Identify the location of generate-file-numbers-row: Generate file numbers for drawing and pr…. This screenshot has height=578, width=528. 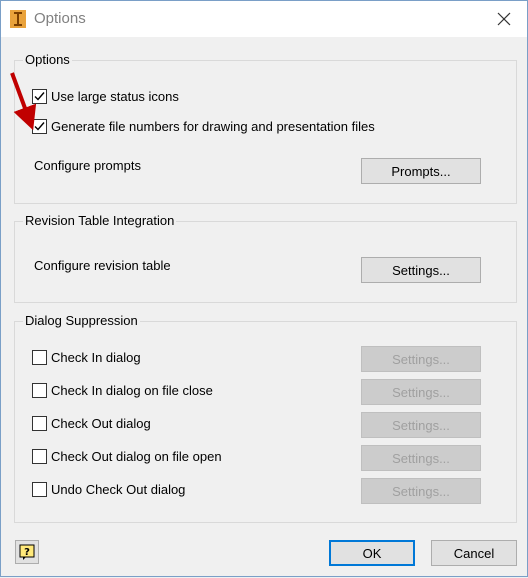
(203, 126).